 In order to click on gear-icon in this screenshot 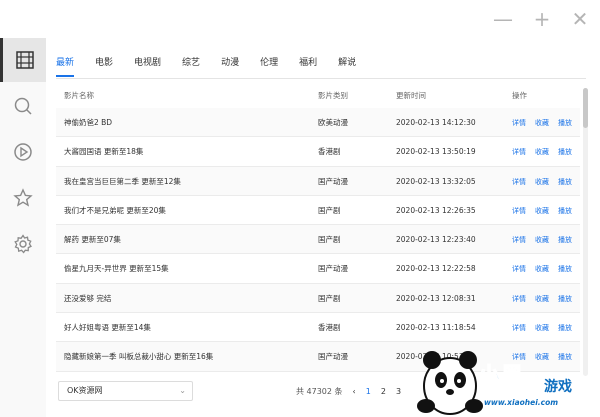, I will do `click(23, 244)`.